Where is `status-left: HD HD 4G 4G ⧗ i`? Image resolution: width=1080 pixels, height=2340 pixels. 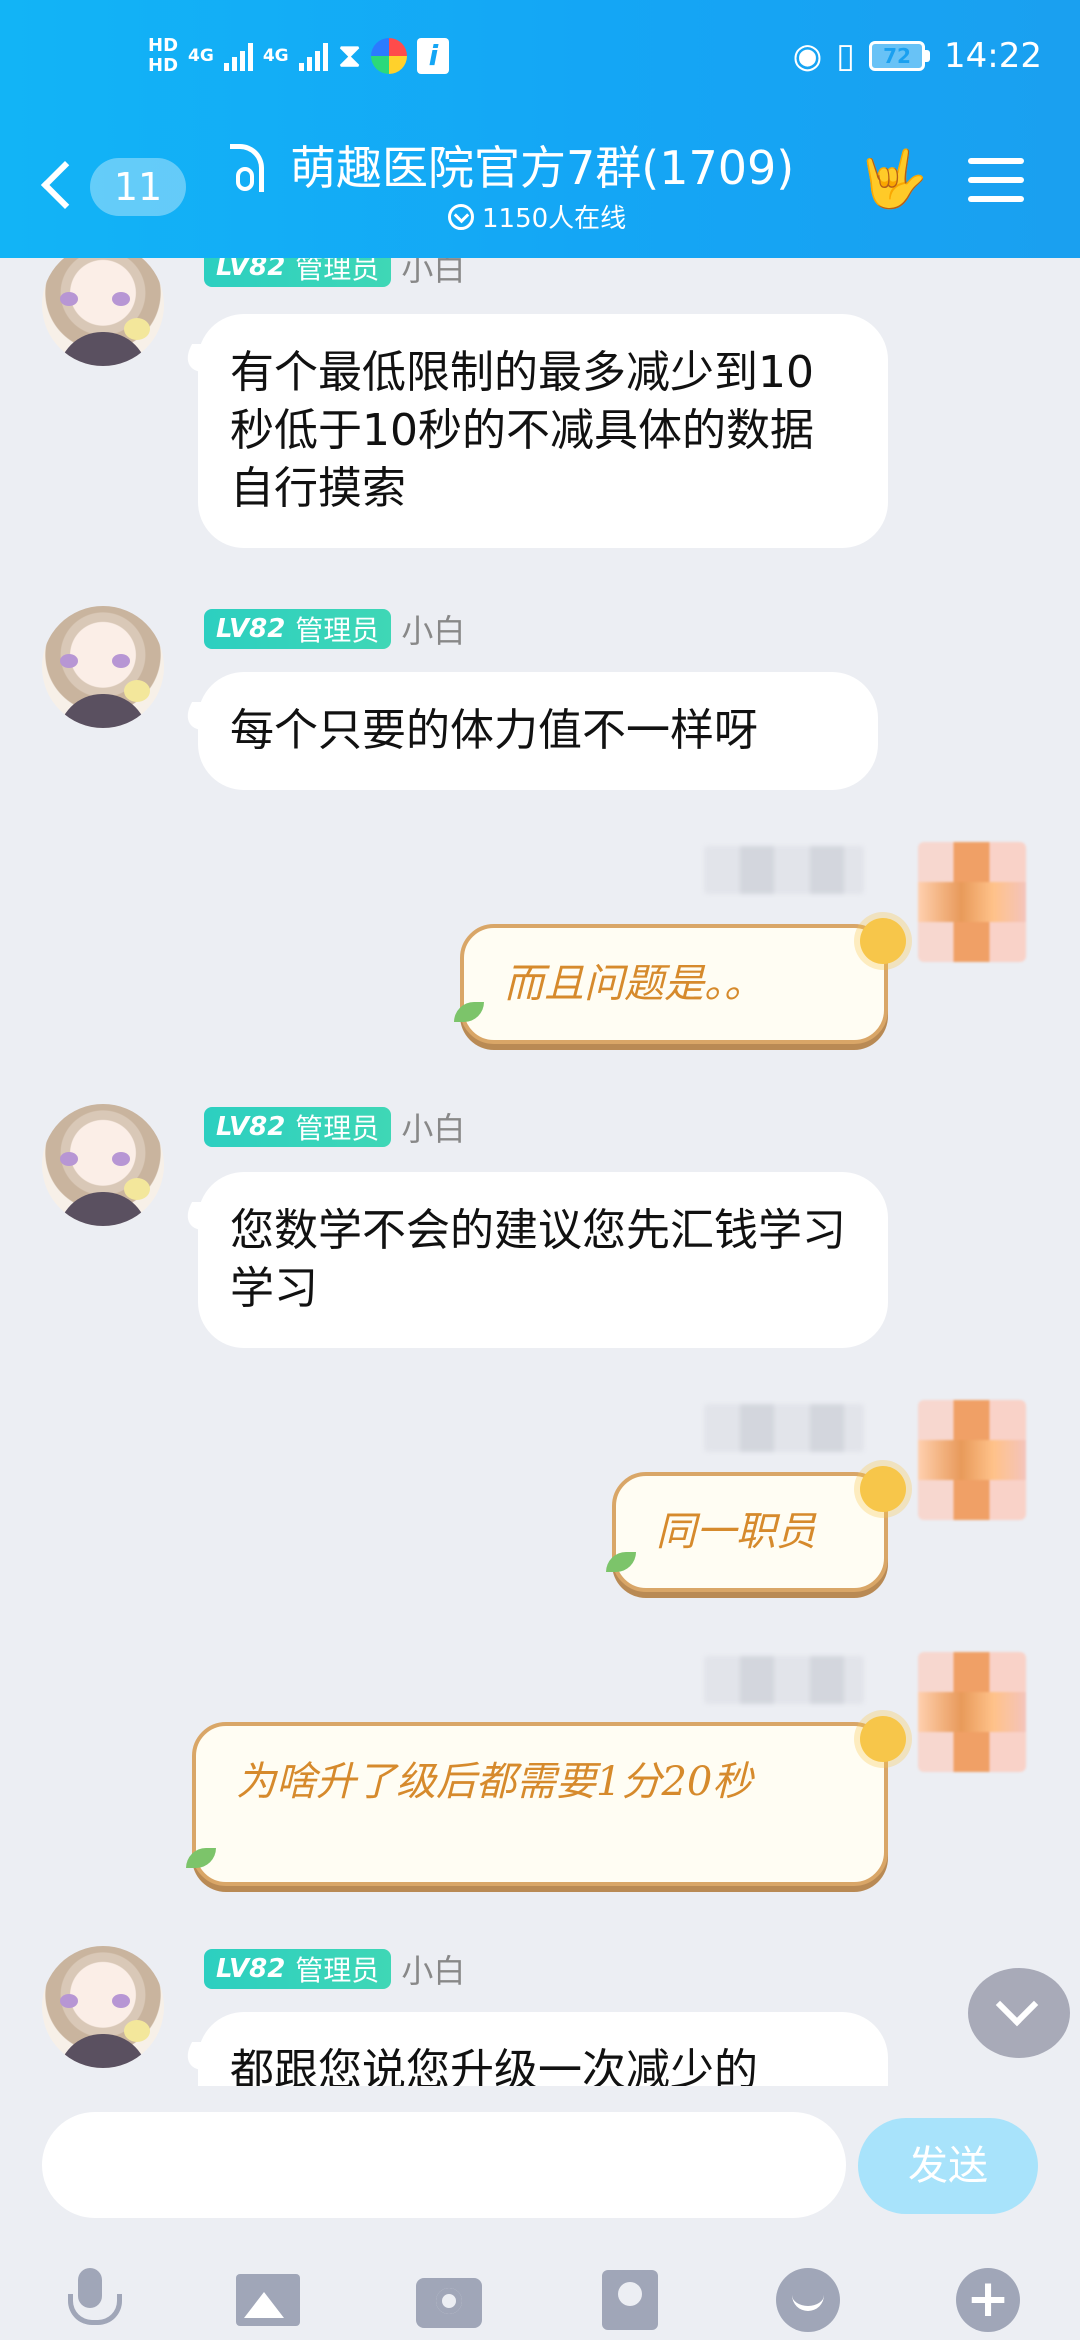
status-left: HD HD 4G 4G ⧗ i is located at coordinates (299, 56).